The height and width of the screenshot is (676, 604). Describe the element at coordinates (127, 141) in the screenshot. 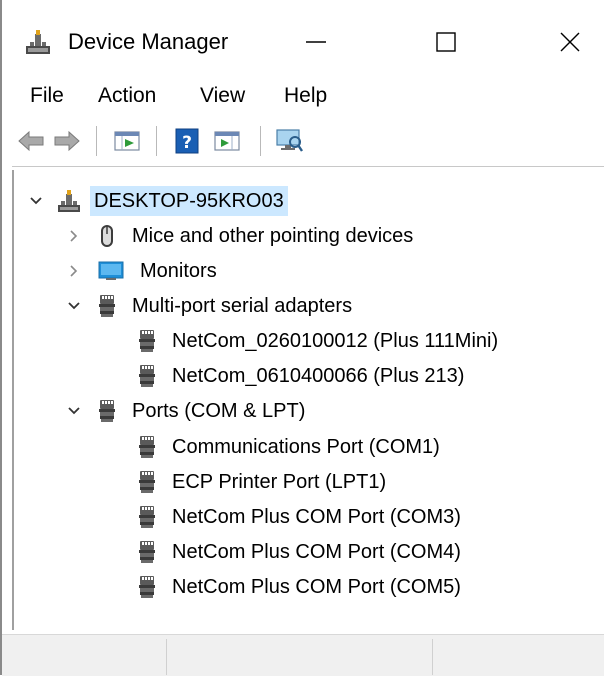

I see `properties-icon` at that location.